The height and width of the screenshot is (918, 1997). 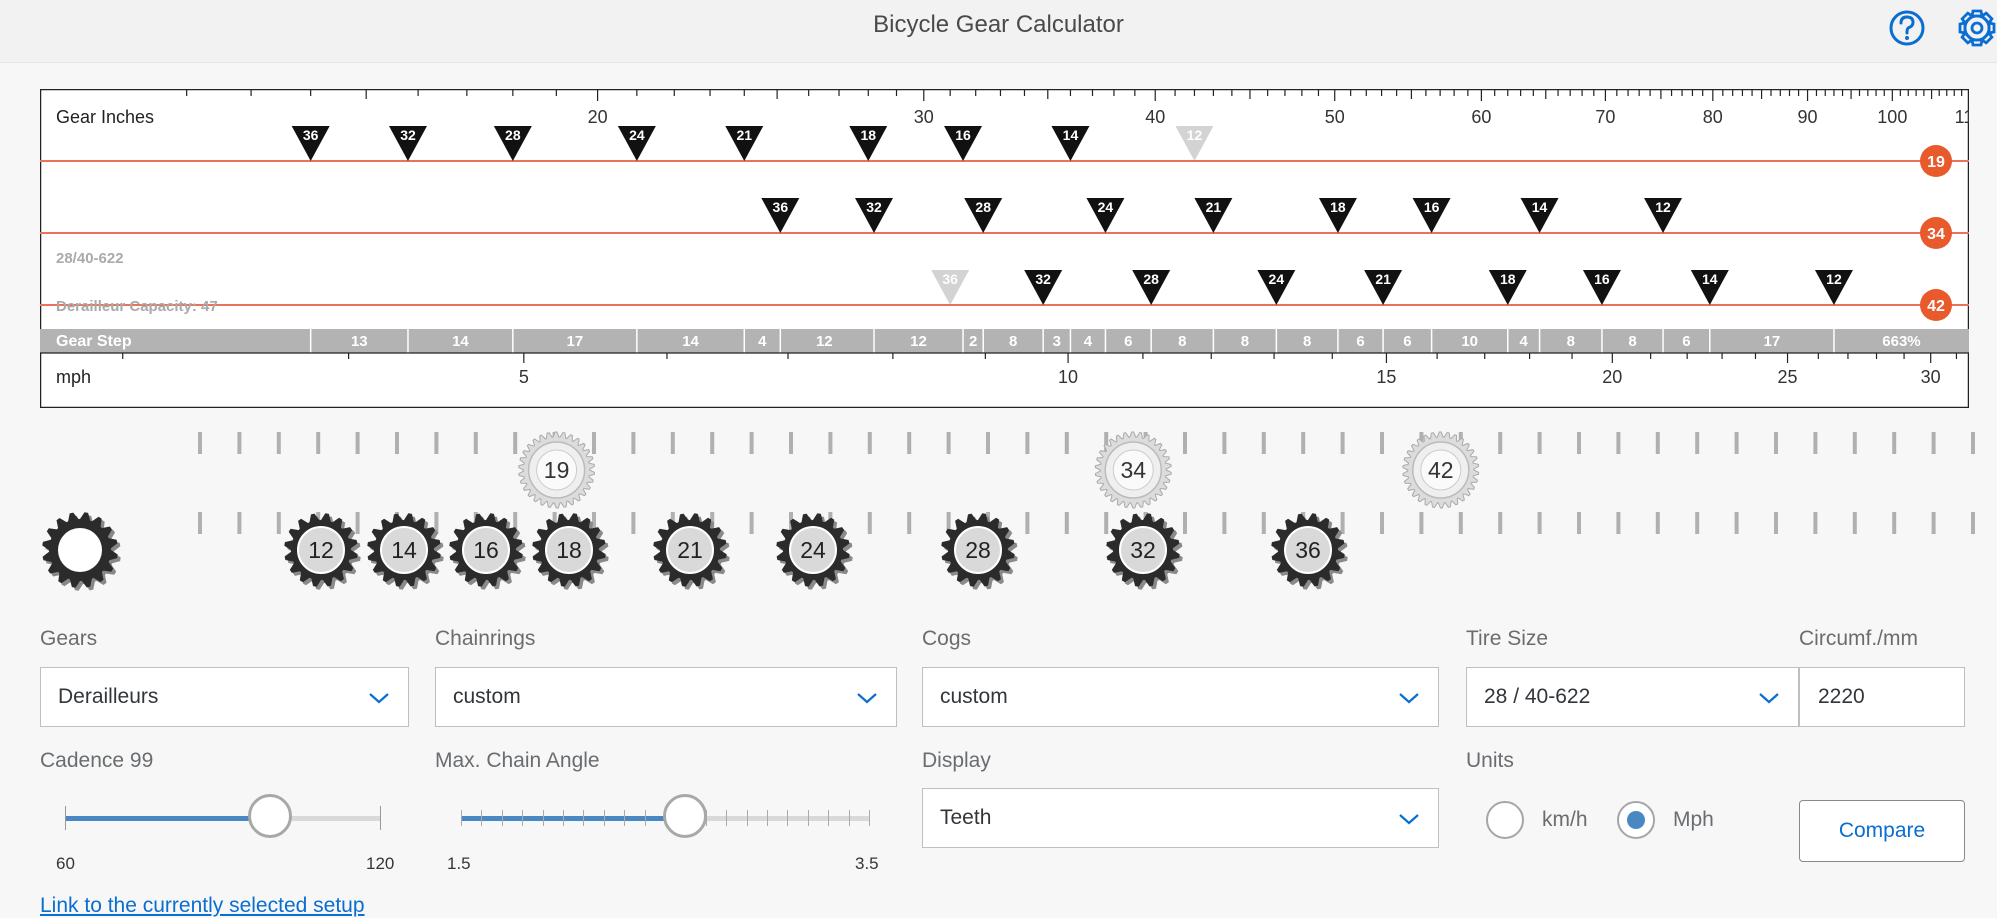 What do you see at coordinates (557, 470) in the screenshot?
I see `chainring-19: 19` at bounding box center [557, 470].